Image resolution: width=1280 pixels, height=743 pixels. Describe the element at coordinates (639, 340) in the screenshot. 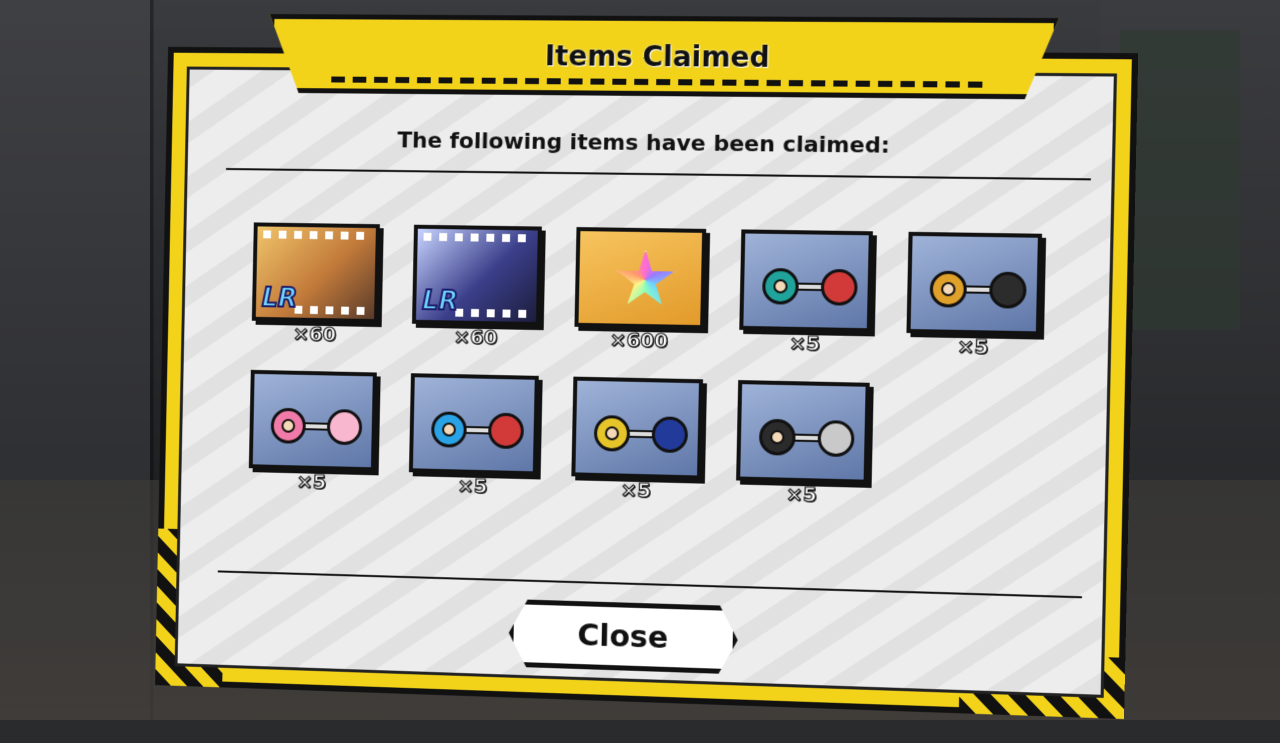

I see `item-quantity: ×600` at that location.